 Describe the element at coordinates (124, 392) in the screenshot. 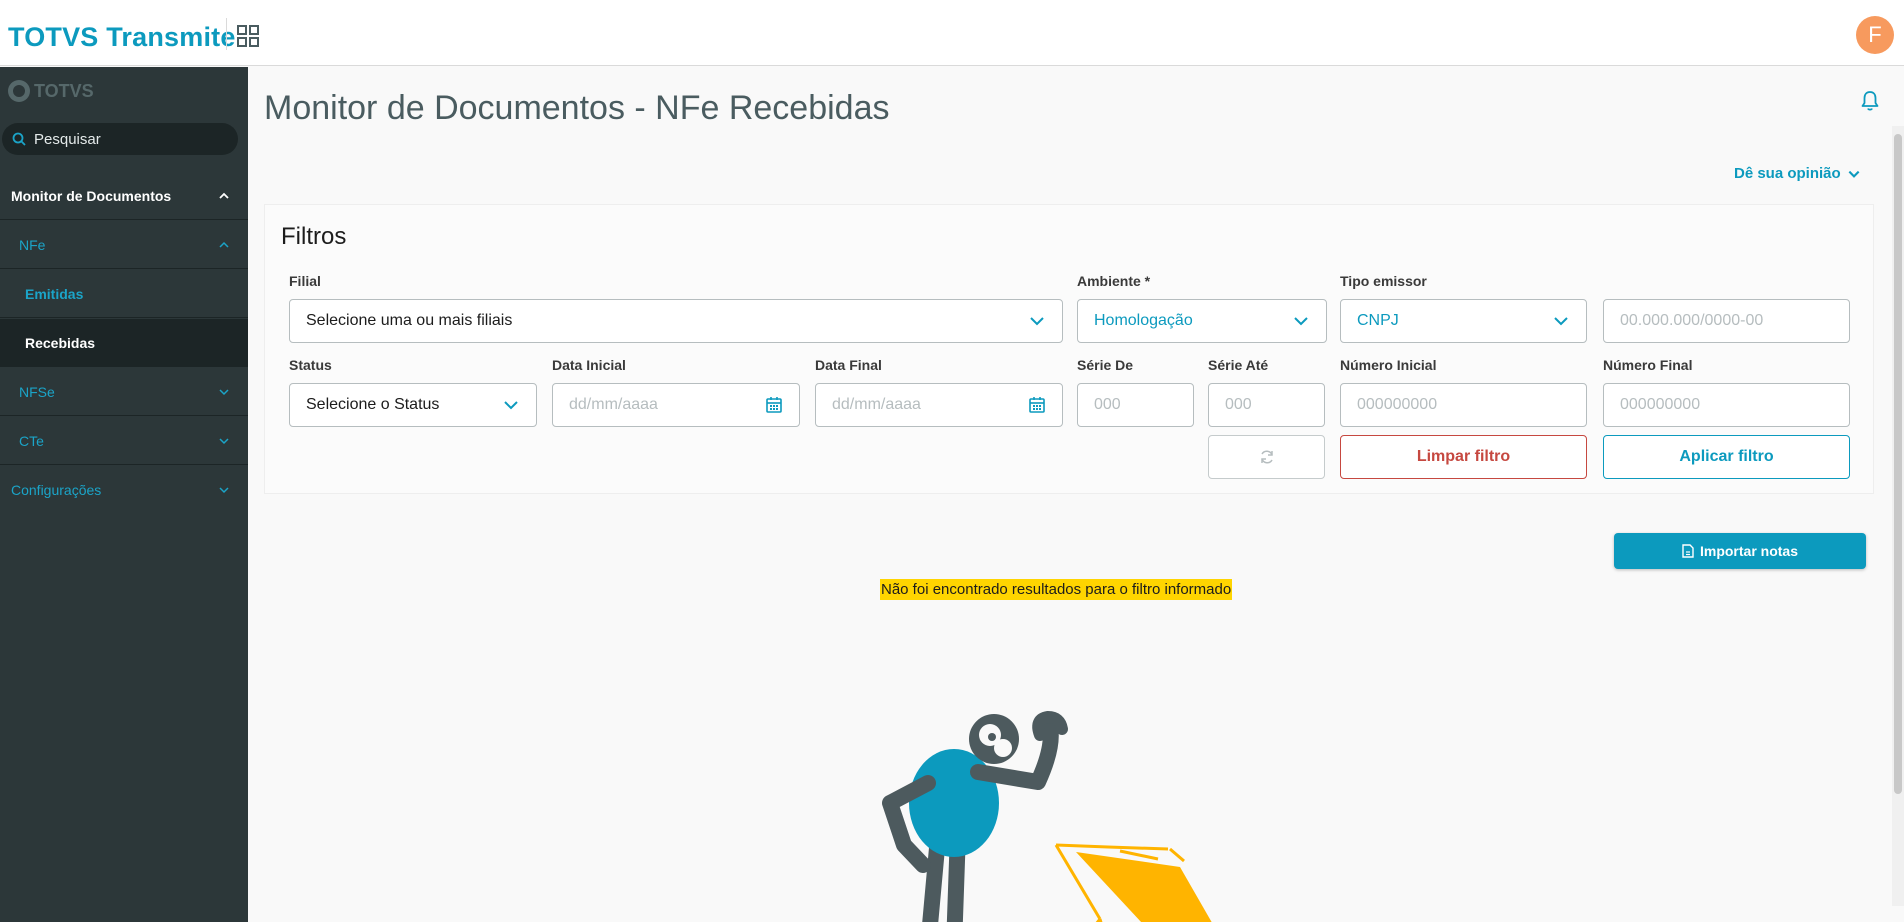

I see `sidebar-item-nfse: NFSe` at that location.